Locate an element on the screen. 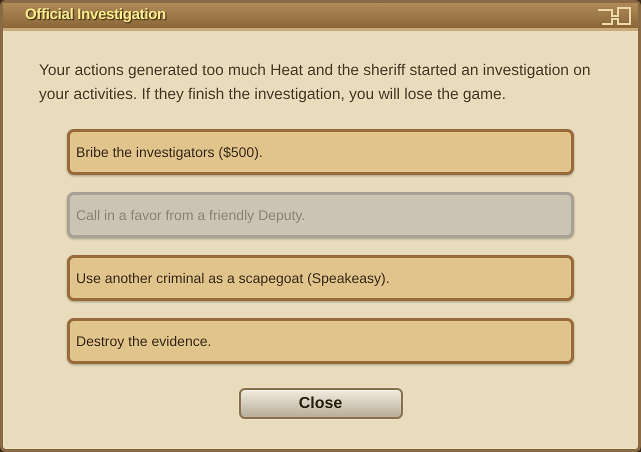  option-button: Use another criminal as a scapegoat (Speakeasy). is located at coordinates (320, 278).